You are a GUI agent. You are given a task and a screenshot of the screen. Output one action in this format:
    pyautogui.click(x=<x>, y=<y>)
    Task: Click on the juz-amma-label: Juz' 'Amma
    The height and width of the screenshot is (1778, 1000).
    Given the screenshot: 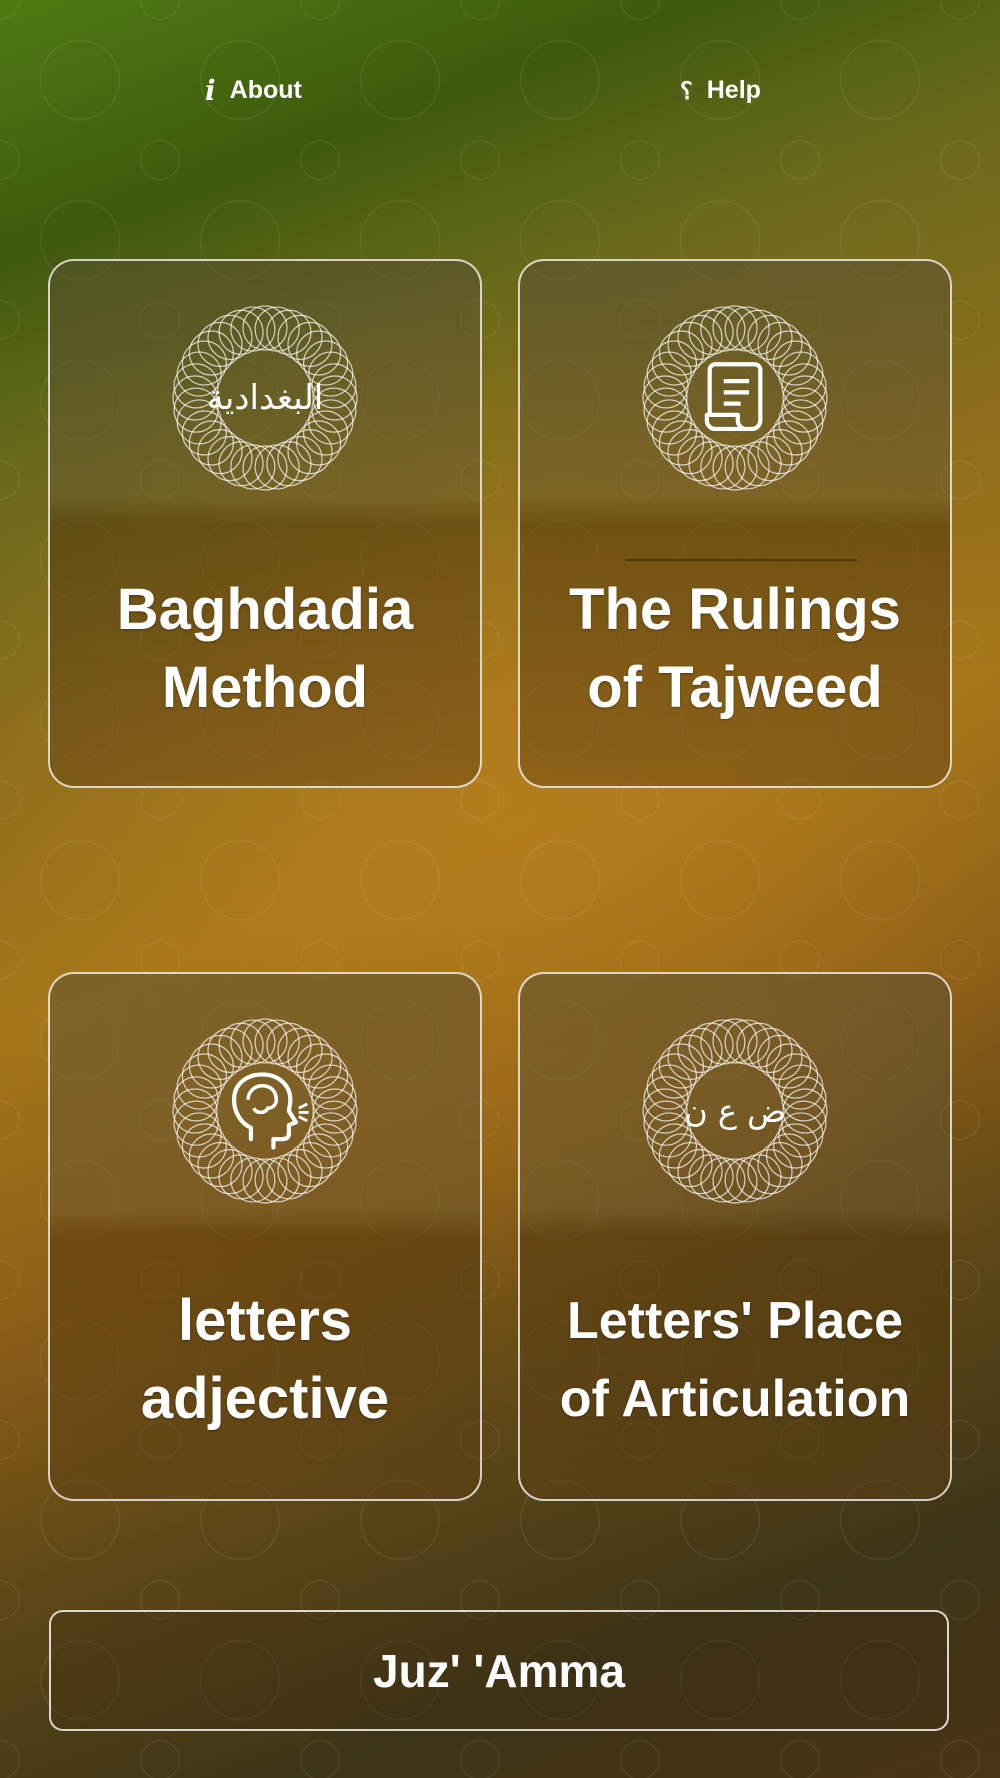 What is the action you would take?
    pyautogui.click(x=499, y=1670)
    